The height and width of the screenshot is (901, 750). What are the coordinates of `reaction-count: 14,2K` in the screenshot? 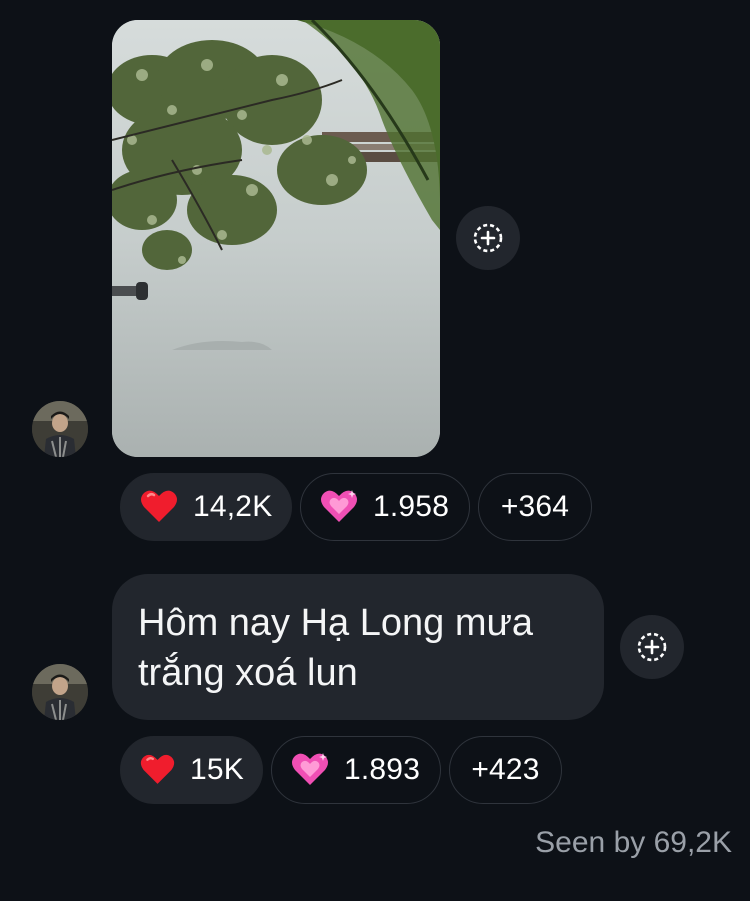 It's located at (233, 506).